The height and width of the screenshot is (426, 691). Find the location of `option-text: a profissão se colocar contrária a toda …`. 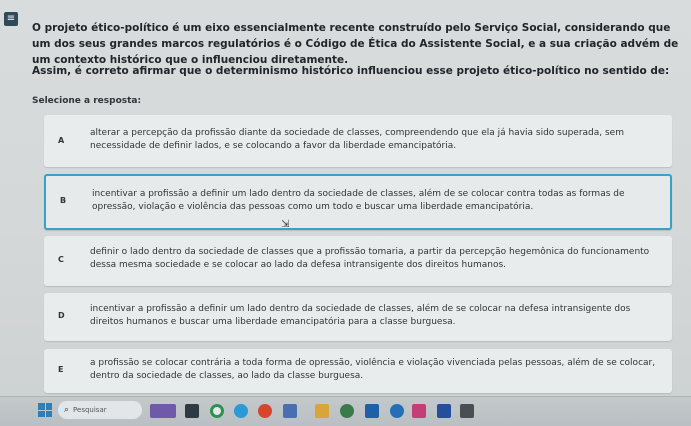

option-text: a profissão se colocar contrária a toda … is located at coordinates (373, 369).